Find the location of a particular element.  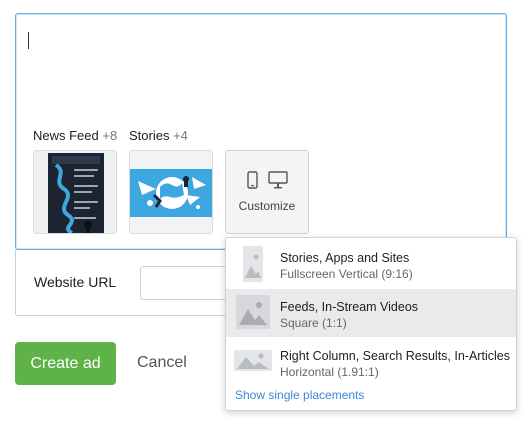

stories-preview-image is located at coordinates (171, 192).